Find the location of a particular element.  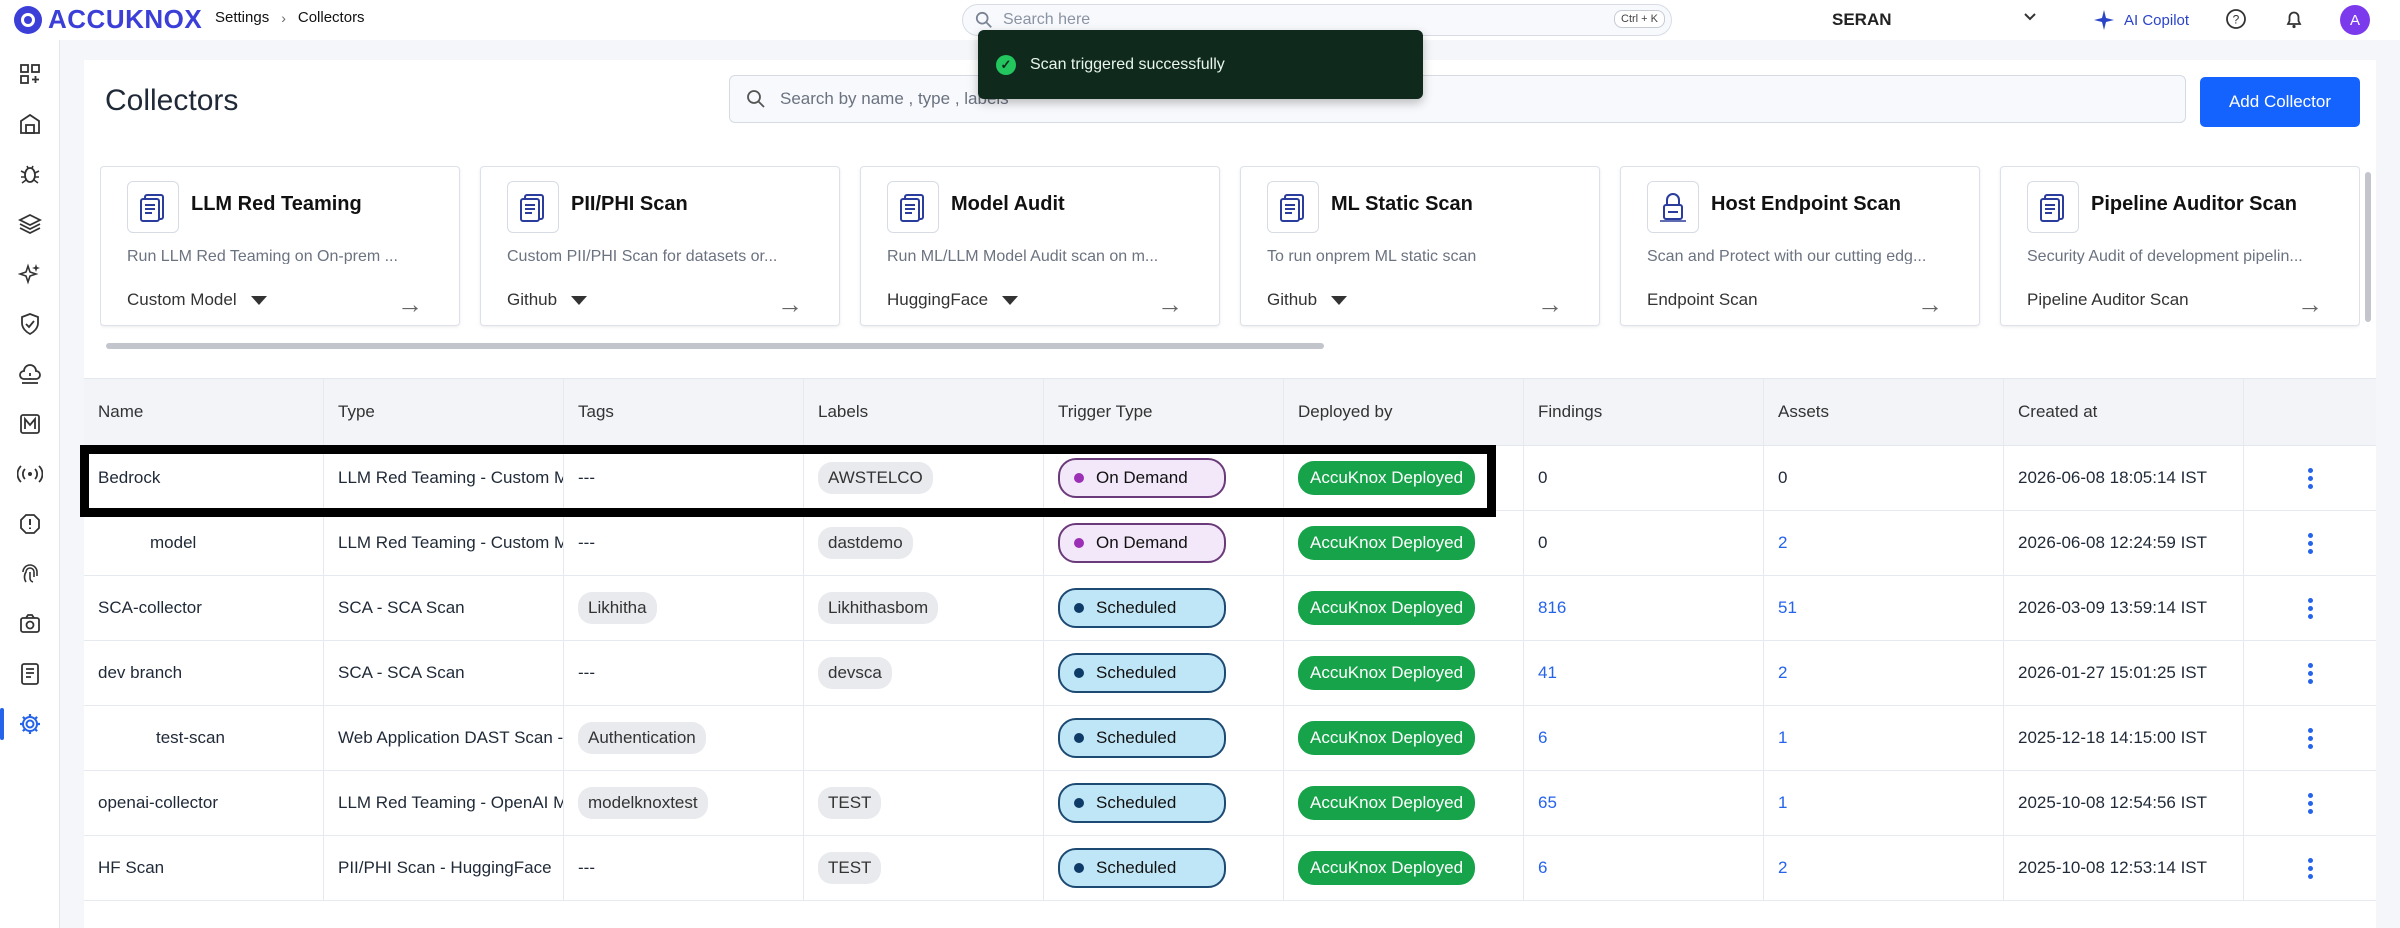

cell-type: Web Application DAST Scan - is located at coordinates (444, 738).